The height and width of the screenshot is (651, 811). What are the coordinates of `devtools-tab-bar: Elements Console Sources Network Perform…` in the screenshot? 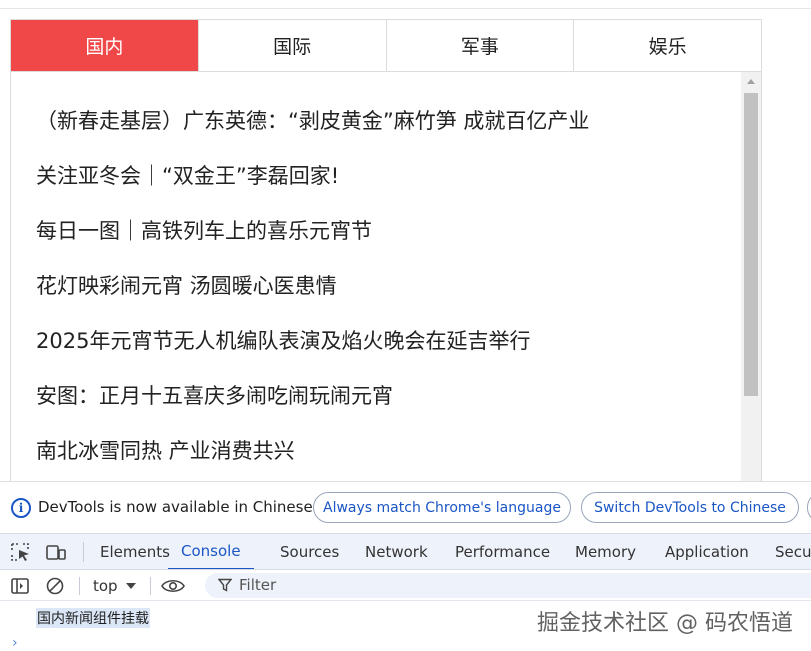 It's located at (405, 551).